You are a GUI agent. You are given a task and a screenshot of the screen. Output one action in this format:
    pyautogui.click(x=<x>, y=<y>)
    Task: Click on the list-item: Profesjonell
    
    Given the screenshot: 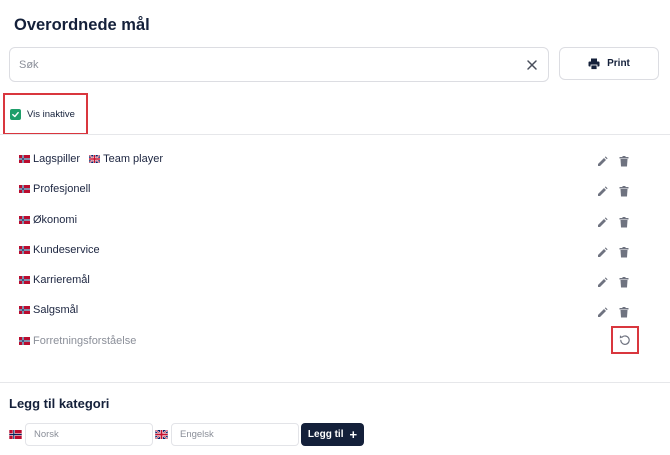 What is the action you would take?
    pyautogui.click(x=329, y=193)
    